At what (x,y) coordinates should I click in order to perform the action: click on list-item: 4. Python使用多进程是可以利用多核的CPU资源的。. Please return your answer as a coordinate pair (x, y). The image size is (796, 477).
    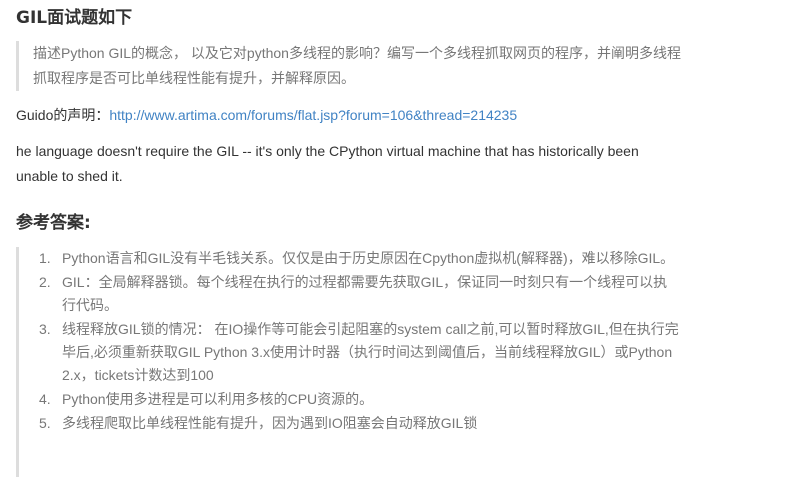
    Looking at the image, I should click on (349, 399).